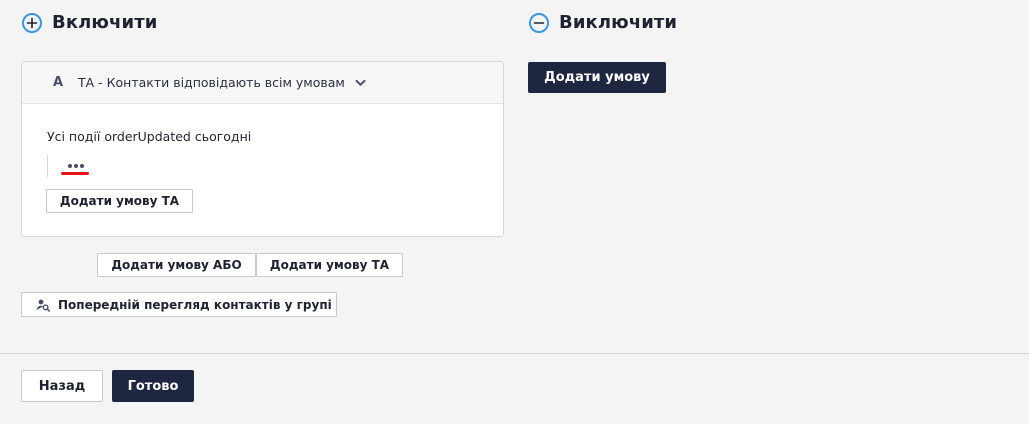  I want to click on back-button: Назад, so click(62, 386).